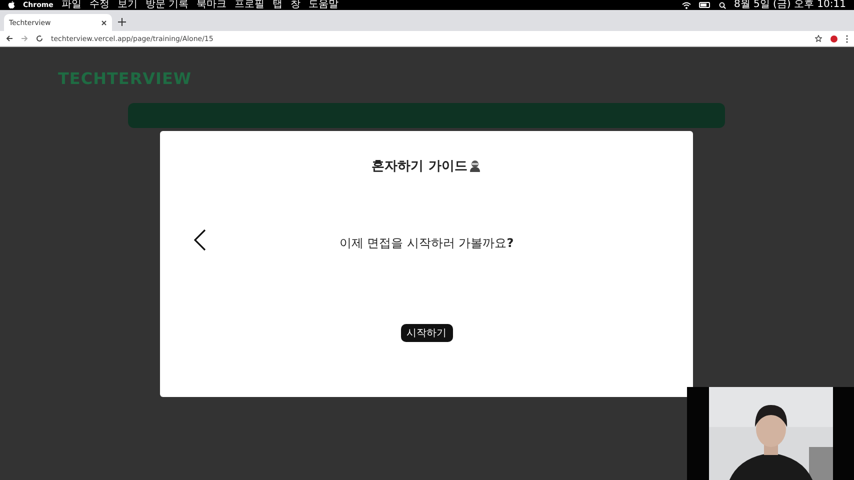 The width and height of the screenshot is (854, 480). I want to click on person-icon, so click(475, 166).